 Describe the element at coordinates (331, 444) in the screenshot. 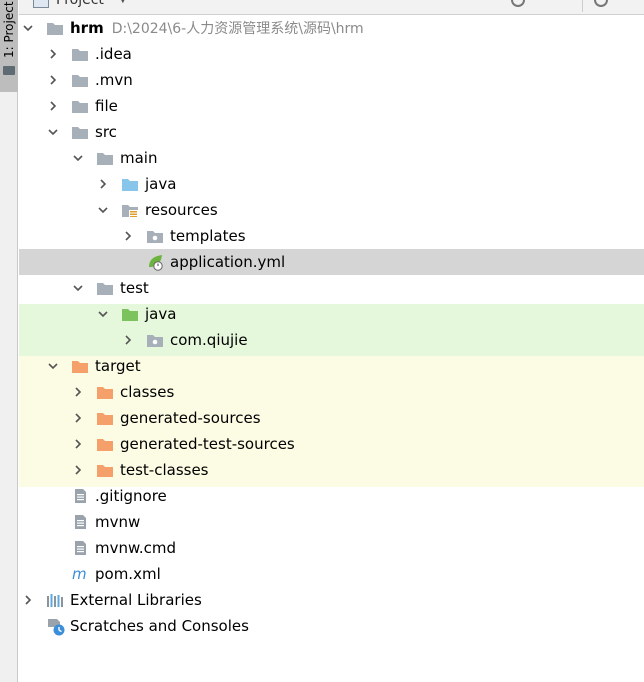

I see `tree-row: generated-test-sources` at that location.